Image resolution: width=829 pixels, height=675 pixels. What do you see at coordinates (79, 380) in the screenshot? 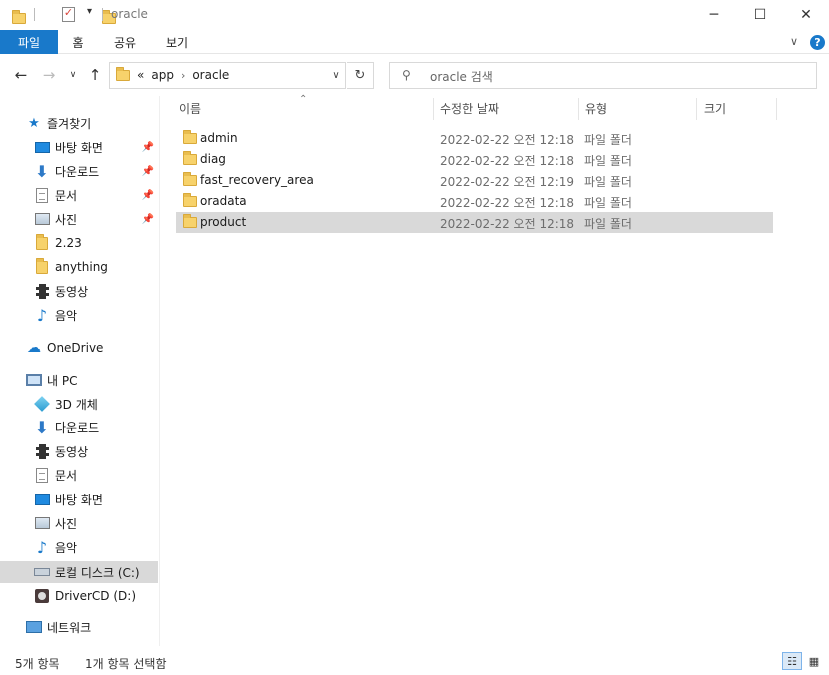
I see `sidebar-item-this-pc: 내 PC` at bounding box center [79, 380].